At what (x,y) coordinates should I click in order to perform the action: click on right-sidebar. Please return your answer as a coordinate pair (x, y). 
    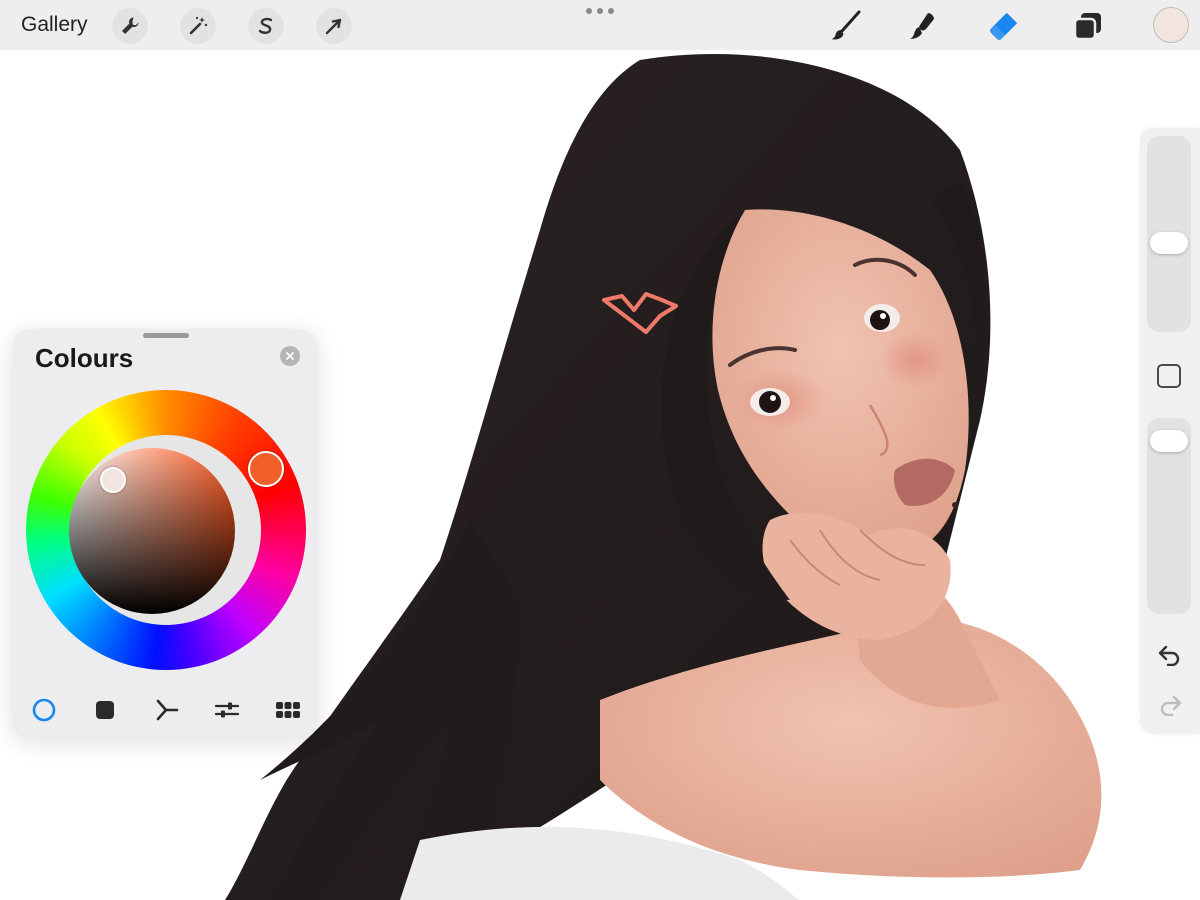
    Looking at the image, I should click on (1170, 431).